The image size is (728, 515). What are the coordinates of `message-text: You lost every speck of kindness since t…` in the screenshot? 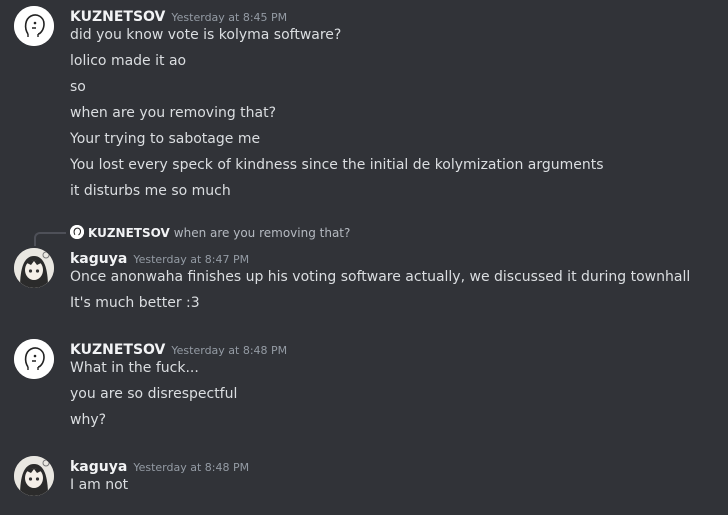 It's located at (337, 165).